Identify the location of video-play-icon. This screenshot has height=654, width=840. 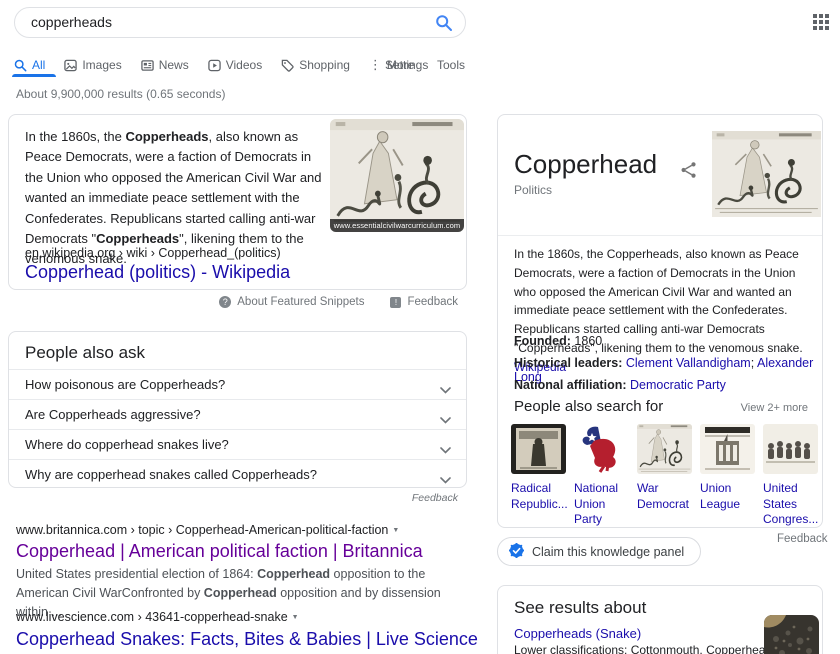
(214, 65).